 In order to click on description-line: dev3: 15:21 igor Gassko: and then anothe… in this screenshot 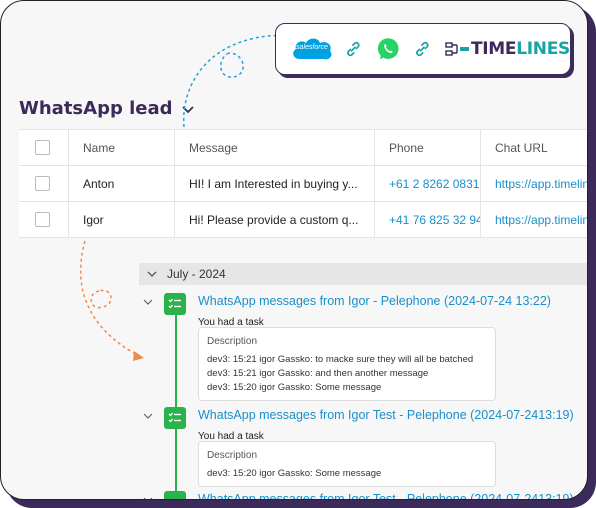, I will do `click(318, 373)`.